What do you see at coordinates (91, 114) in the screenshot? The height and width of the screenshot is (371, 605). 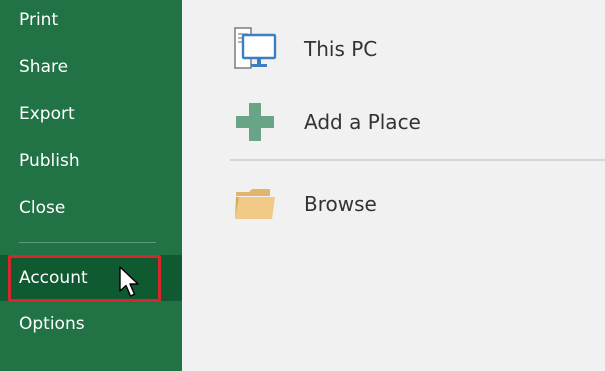 I see `sidebar-item-export: Export` at bounding box center [91, 114].